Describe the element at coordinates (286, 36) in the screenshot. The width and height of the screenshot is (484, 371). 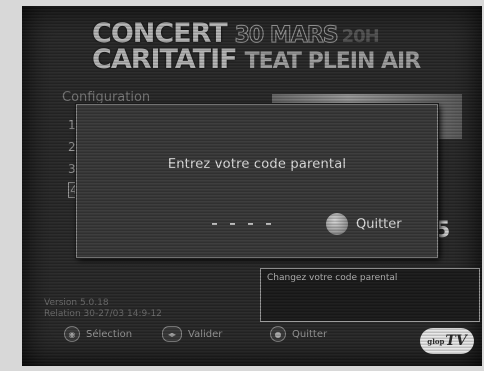
I see `banner-date: 30 MARS` at that location.